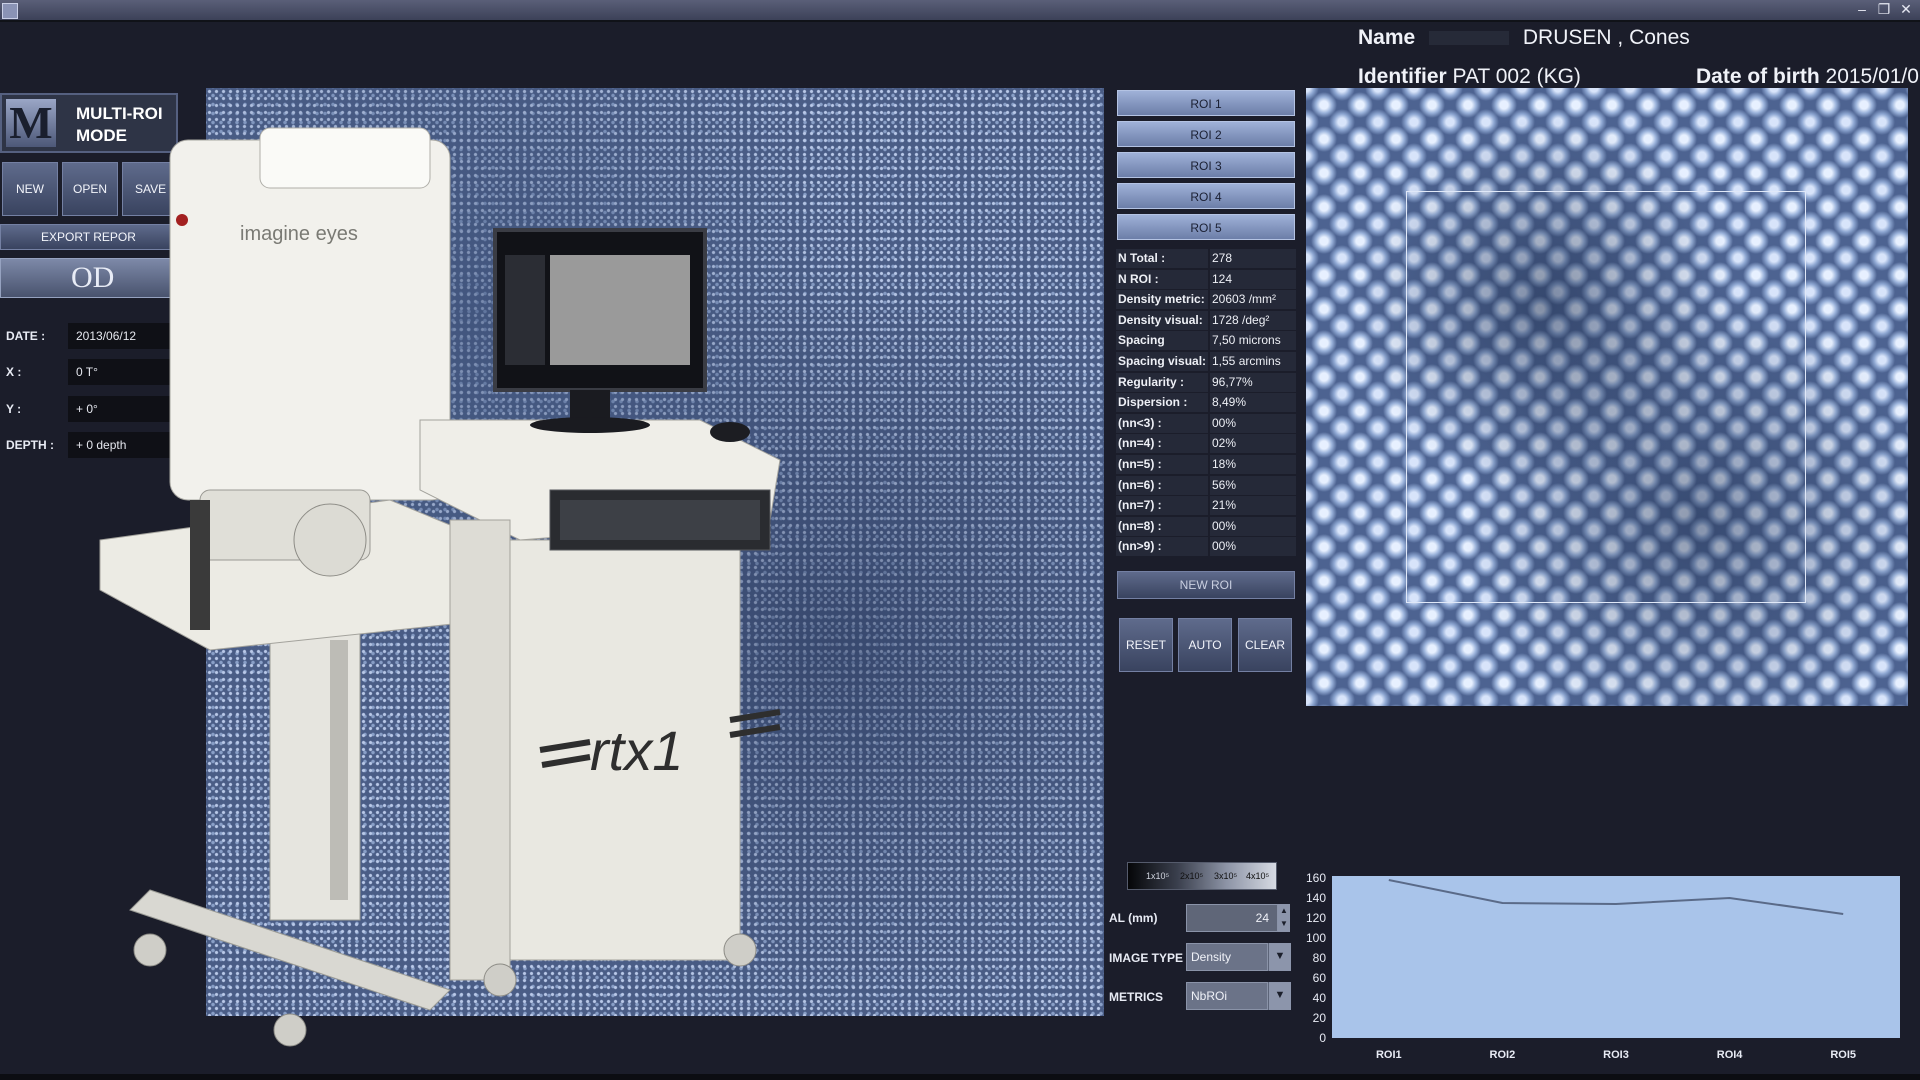  I want to click on roi-1-button: ROI 1, so click(1206, 103).